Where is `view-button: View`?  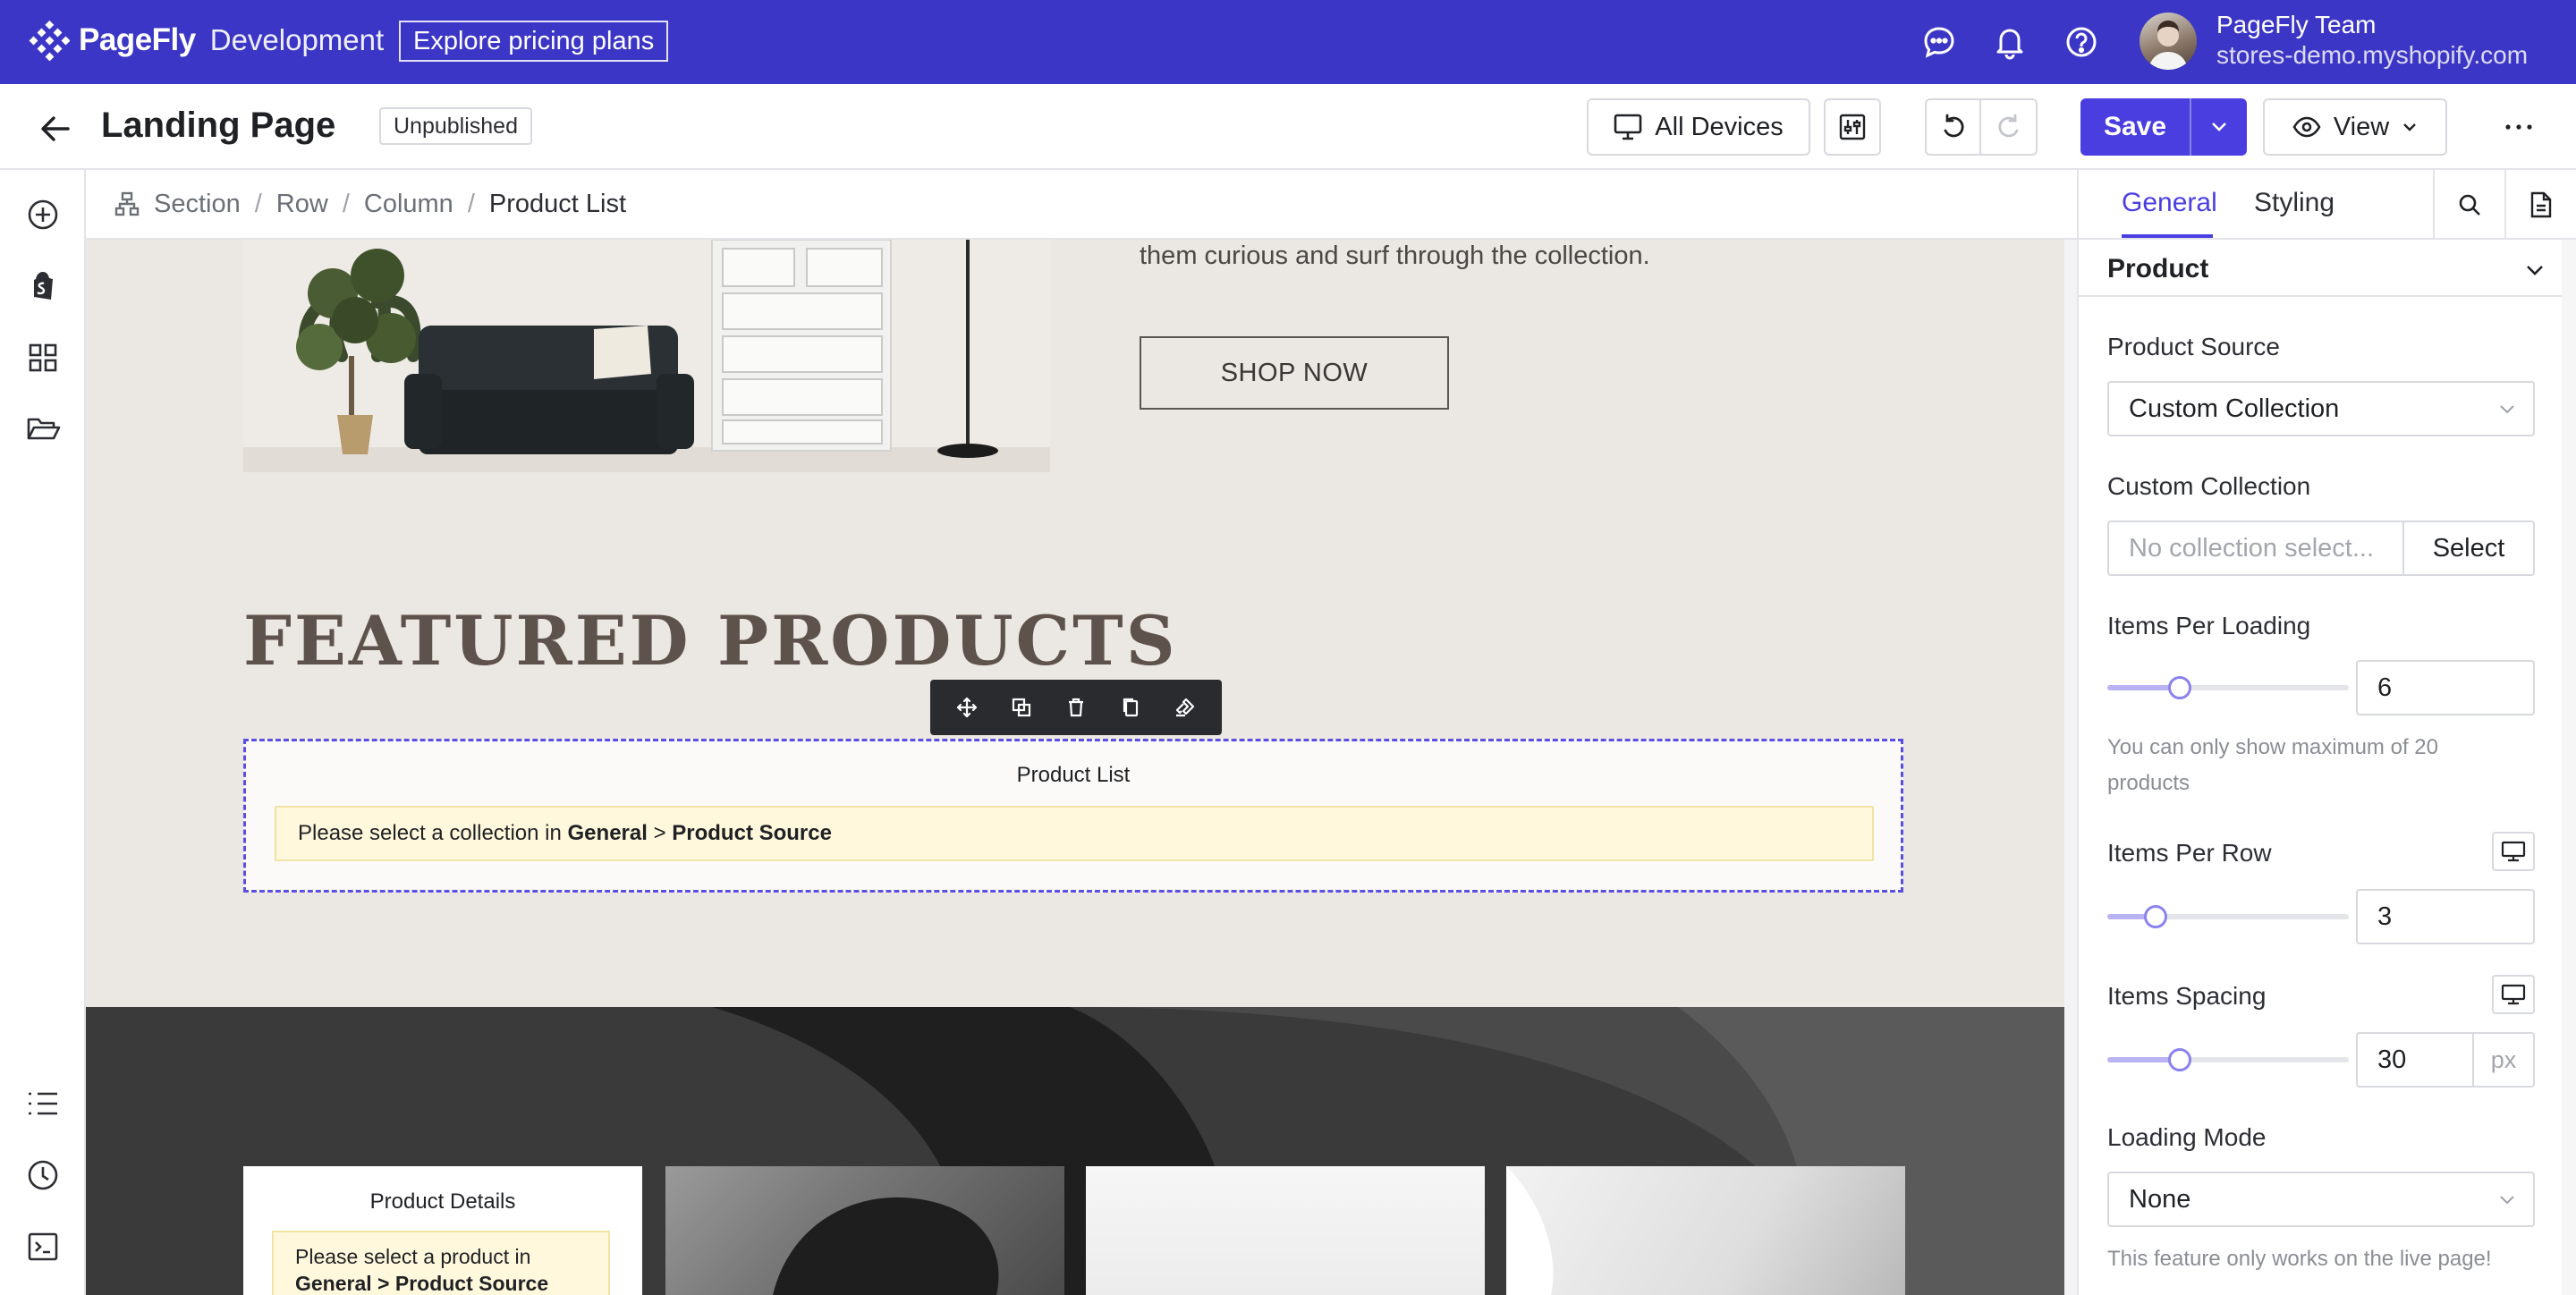 view-button: View is located at coordinates (2355, 127).